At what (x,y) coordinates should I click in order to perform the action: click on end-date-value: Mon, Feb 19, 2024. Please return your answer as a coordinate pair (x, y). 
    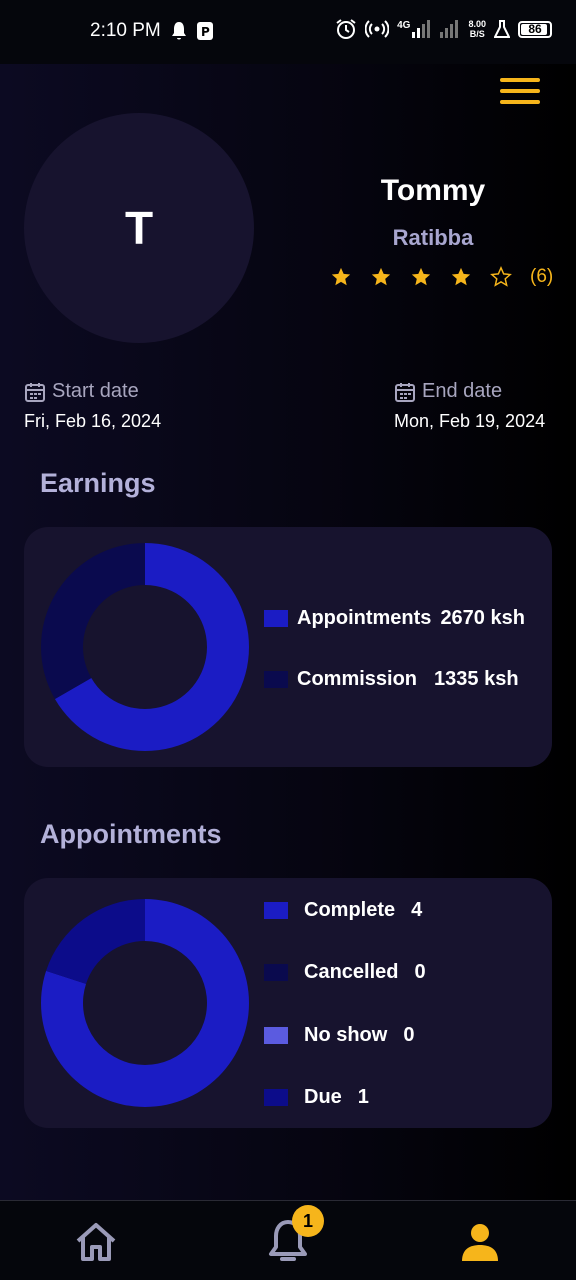
    Looking at the image, I should click on (470, 421).